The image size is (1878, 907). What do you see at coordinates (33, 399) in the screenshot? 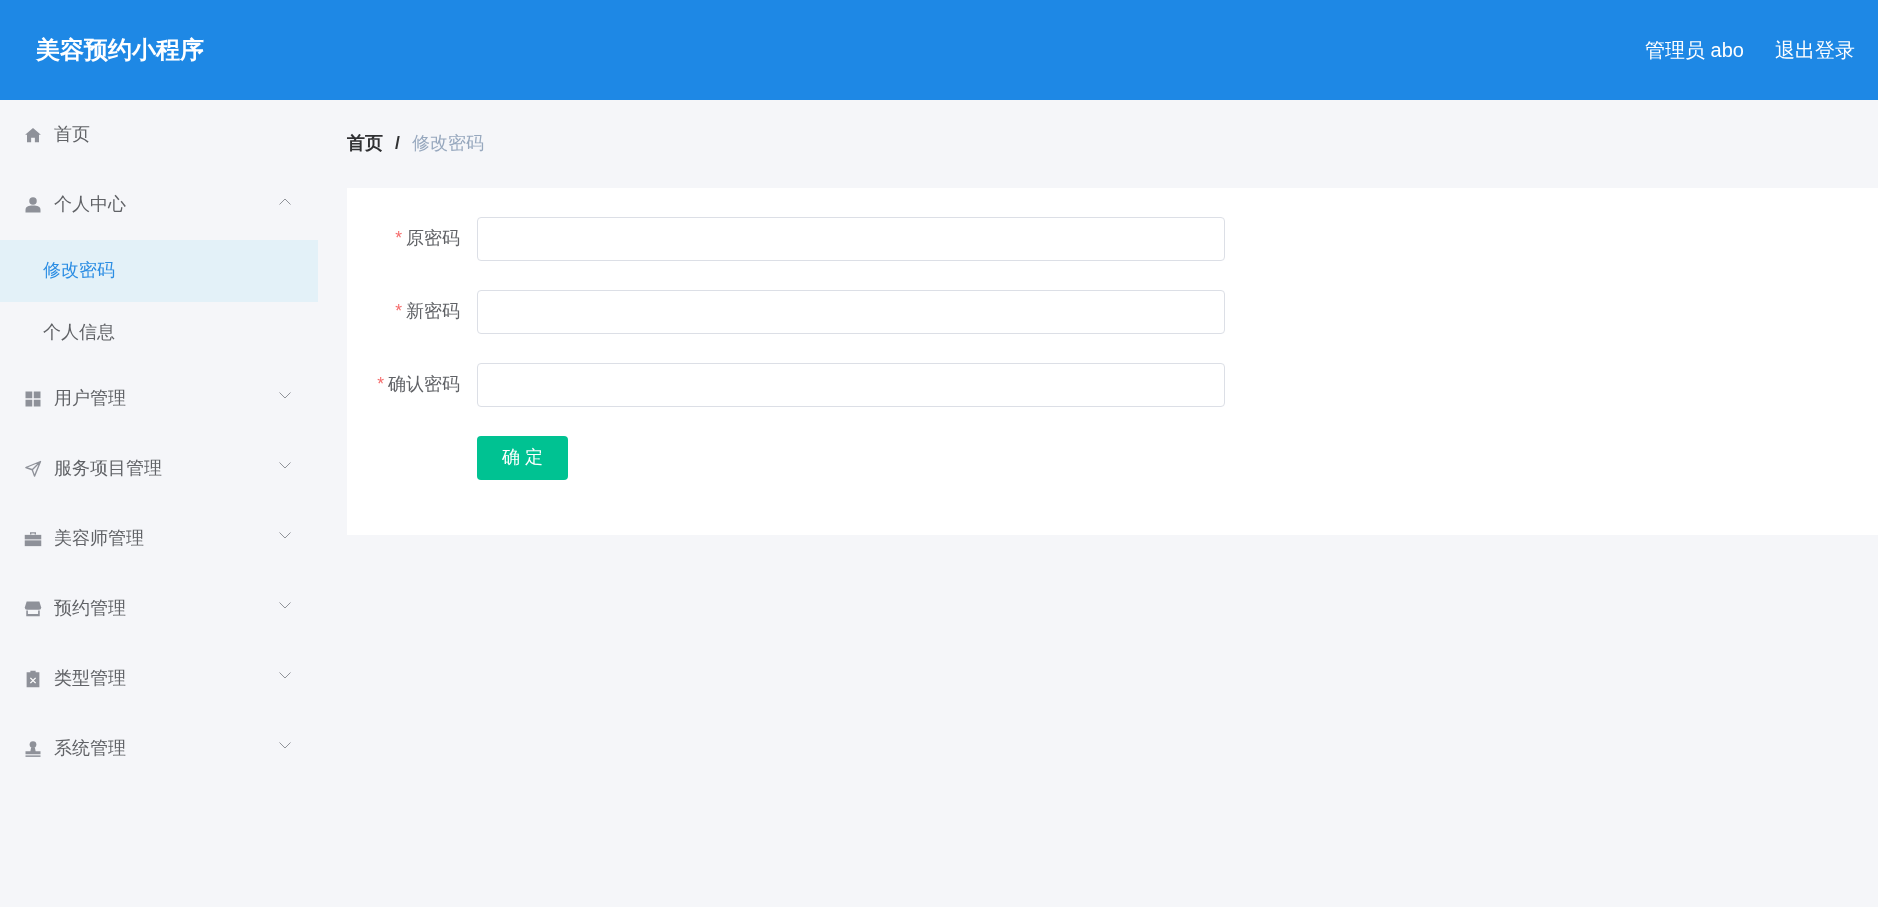
I see `grid-icon` at bounding box center [33, 399].